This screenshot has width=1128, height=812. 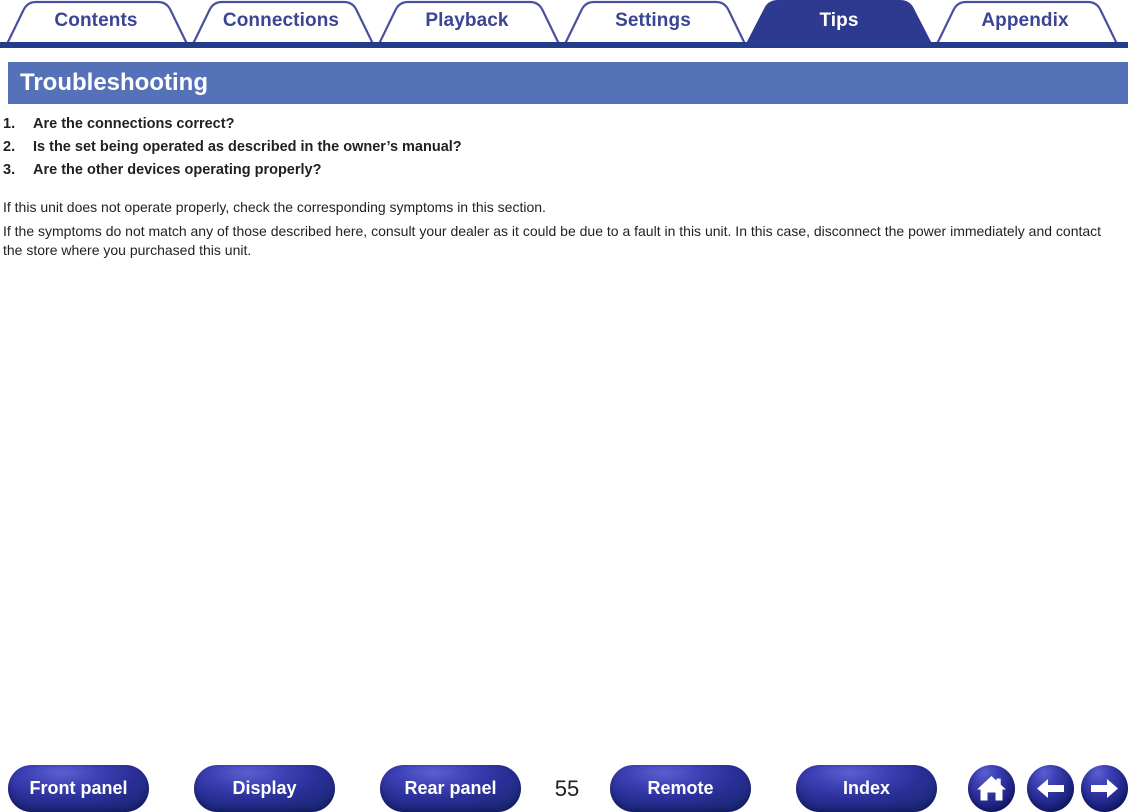 I want to click on index-button: Index, so click(x=866, y=788).